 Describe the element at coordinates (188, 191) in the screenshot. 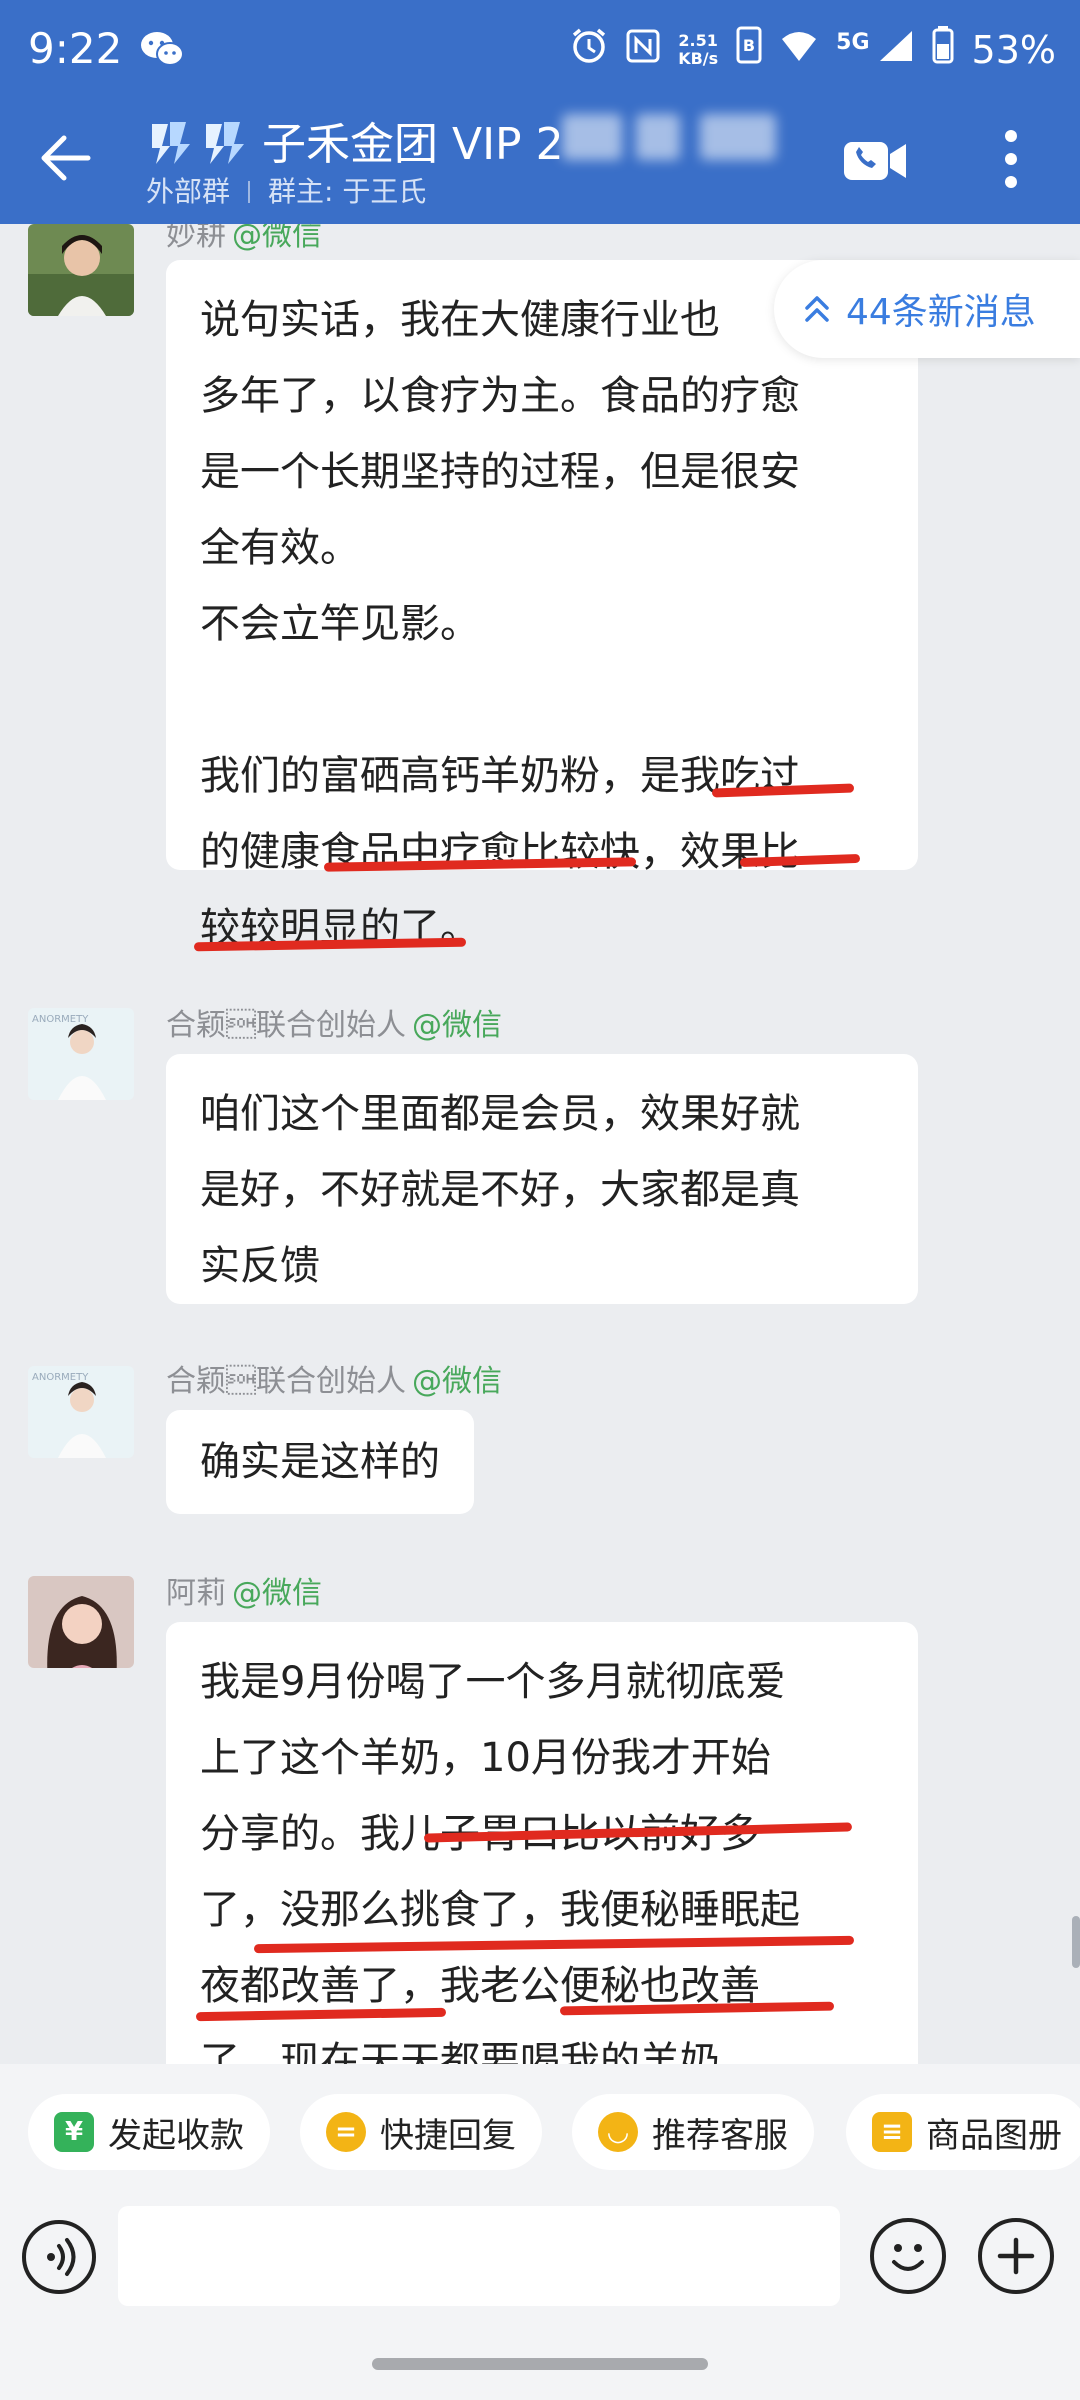

I see `group-type: 外部群` at that location.